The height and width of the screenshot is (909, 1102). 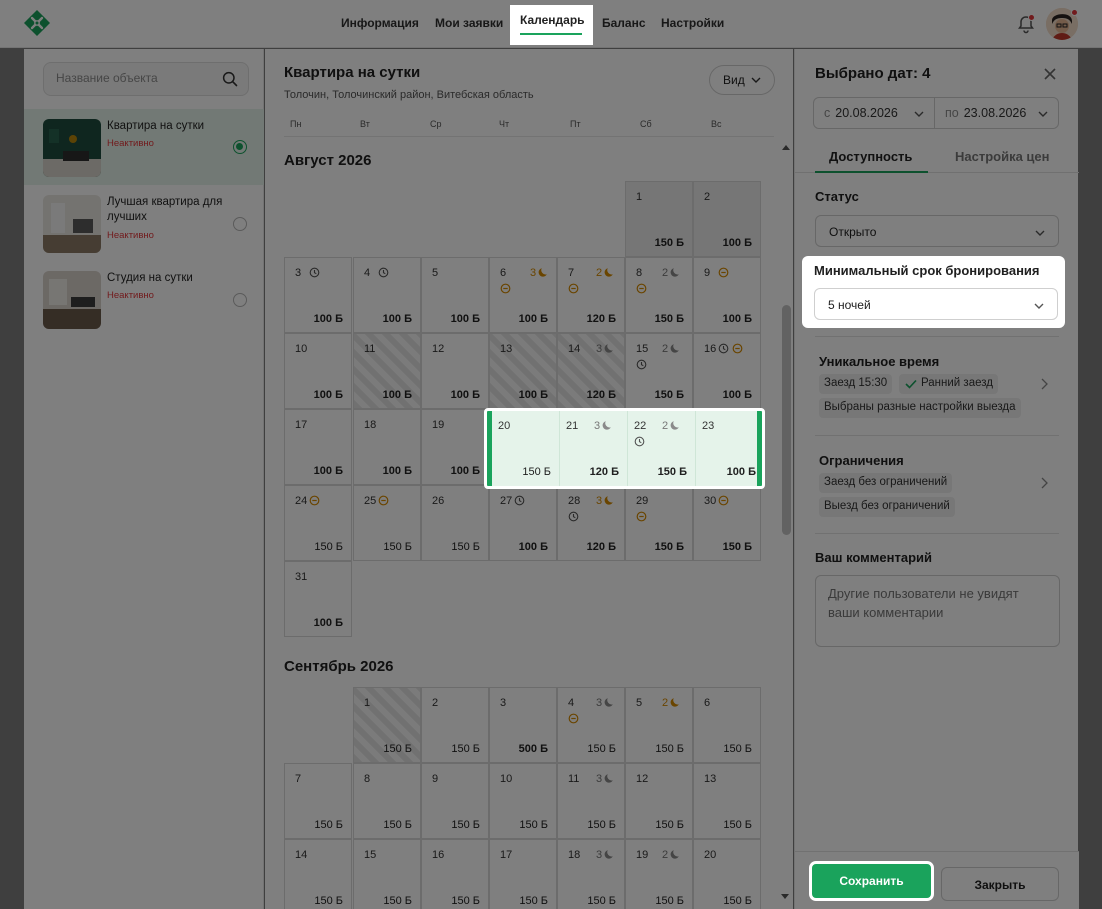 What do you see at coordinates (551, 25) in the screenshot?
I see `nav-calendar: Календарь` at bounding box center [551, 25].